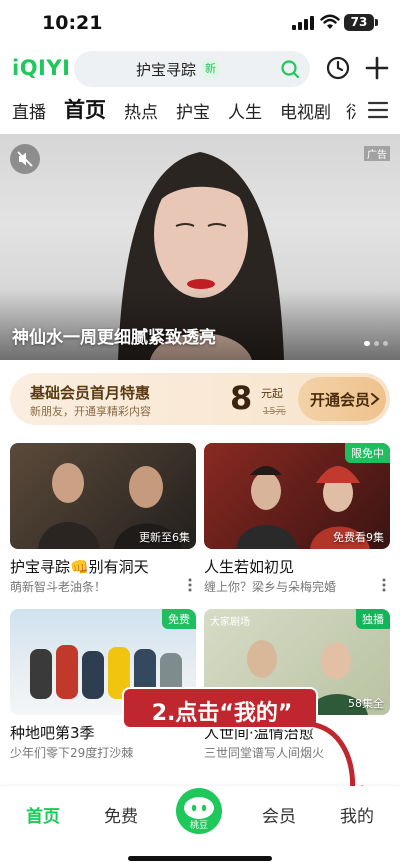  I want to click on tab-more-cut: 衍, so click(351, 110).